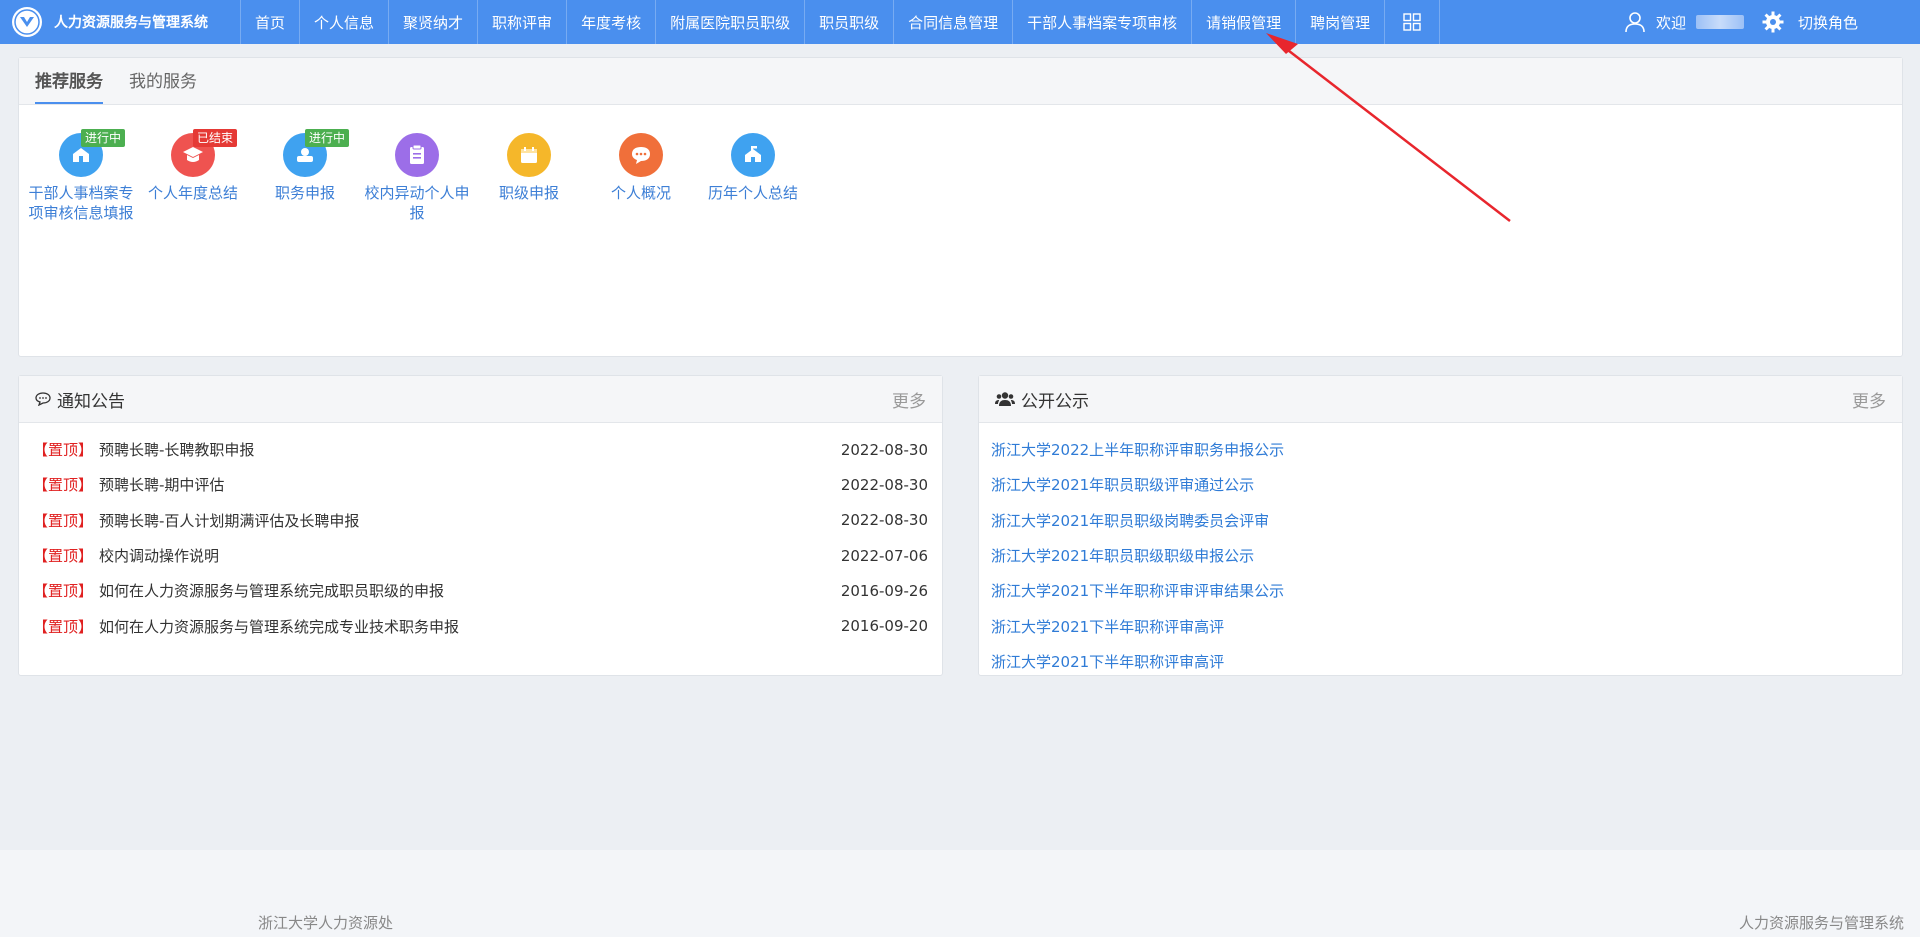 The height and width of the screenshot is (937, 1920). Describe the element at coordinates (731, 22) in the screenshot. I see `nav-hospital-staff-rank: 附属医院职员职级` at that location.